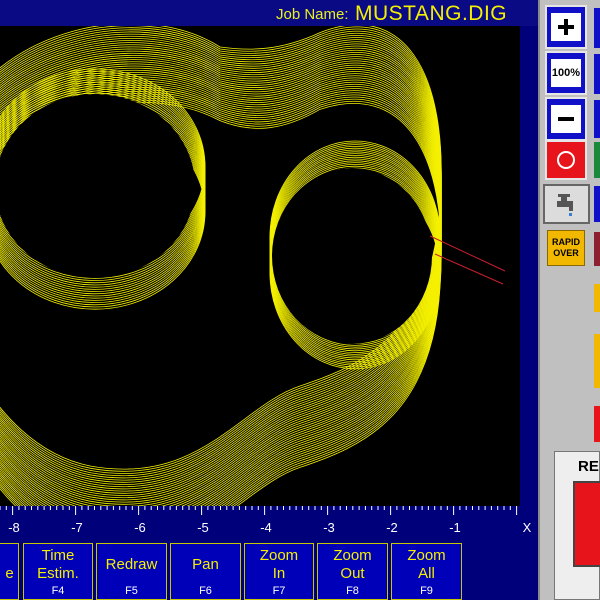 This screenshot has width=600, height=600. I want to click on job-name-label: Job Name:, so click(312, 14).